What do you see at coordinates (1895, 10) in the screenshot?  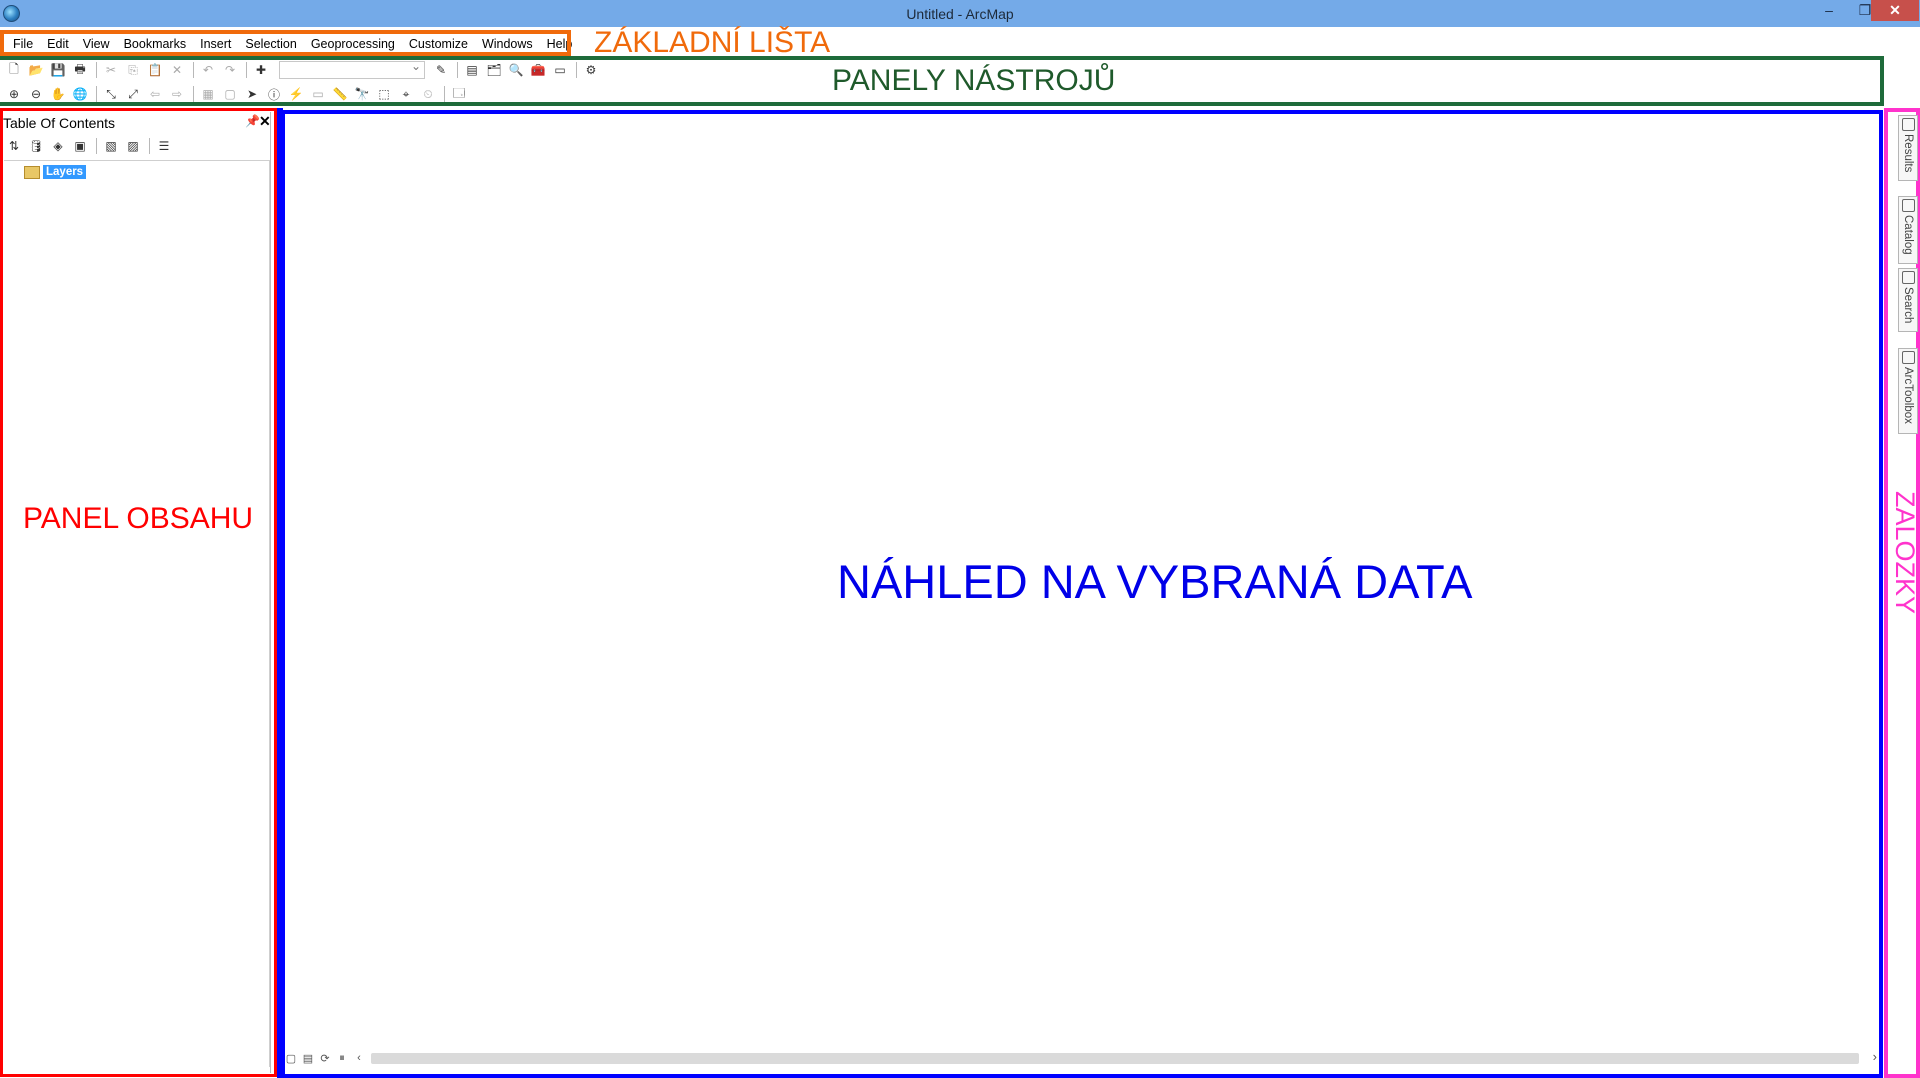 I see `close-window-button: ✕` at bounding box center [1895, 10].